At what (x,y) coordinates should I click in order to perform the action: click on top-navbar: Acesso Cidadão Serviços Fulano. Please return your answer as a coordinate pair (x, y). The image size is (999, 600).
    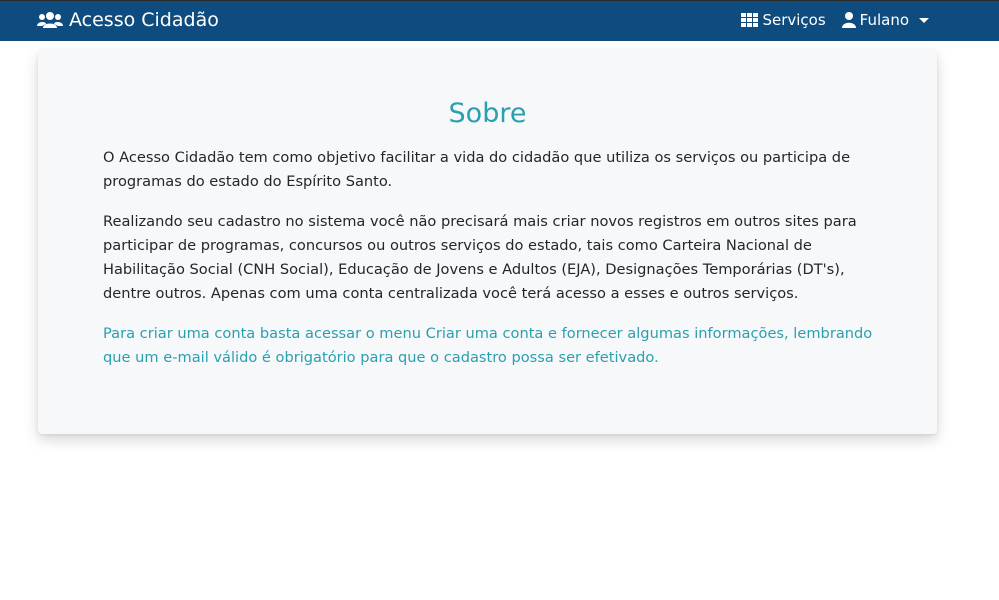
    Looking at the image, I should click on (499, 20).